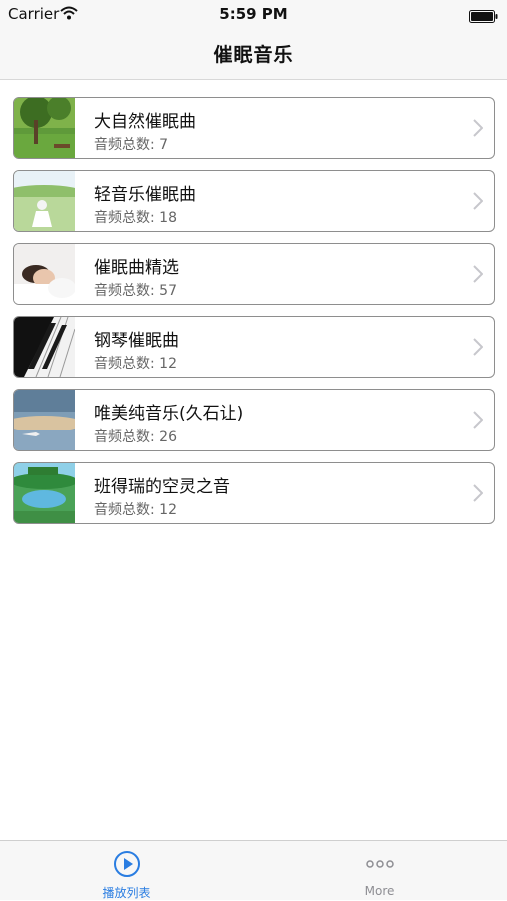 Image resolution: width=507 pixels, height=901 pixels. Describe the element at coordinates (254, 274) in the screenshot. I see `list-item: 催眠曲精选 音频总数: 57` at that location.